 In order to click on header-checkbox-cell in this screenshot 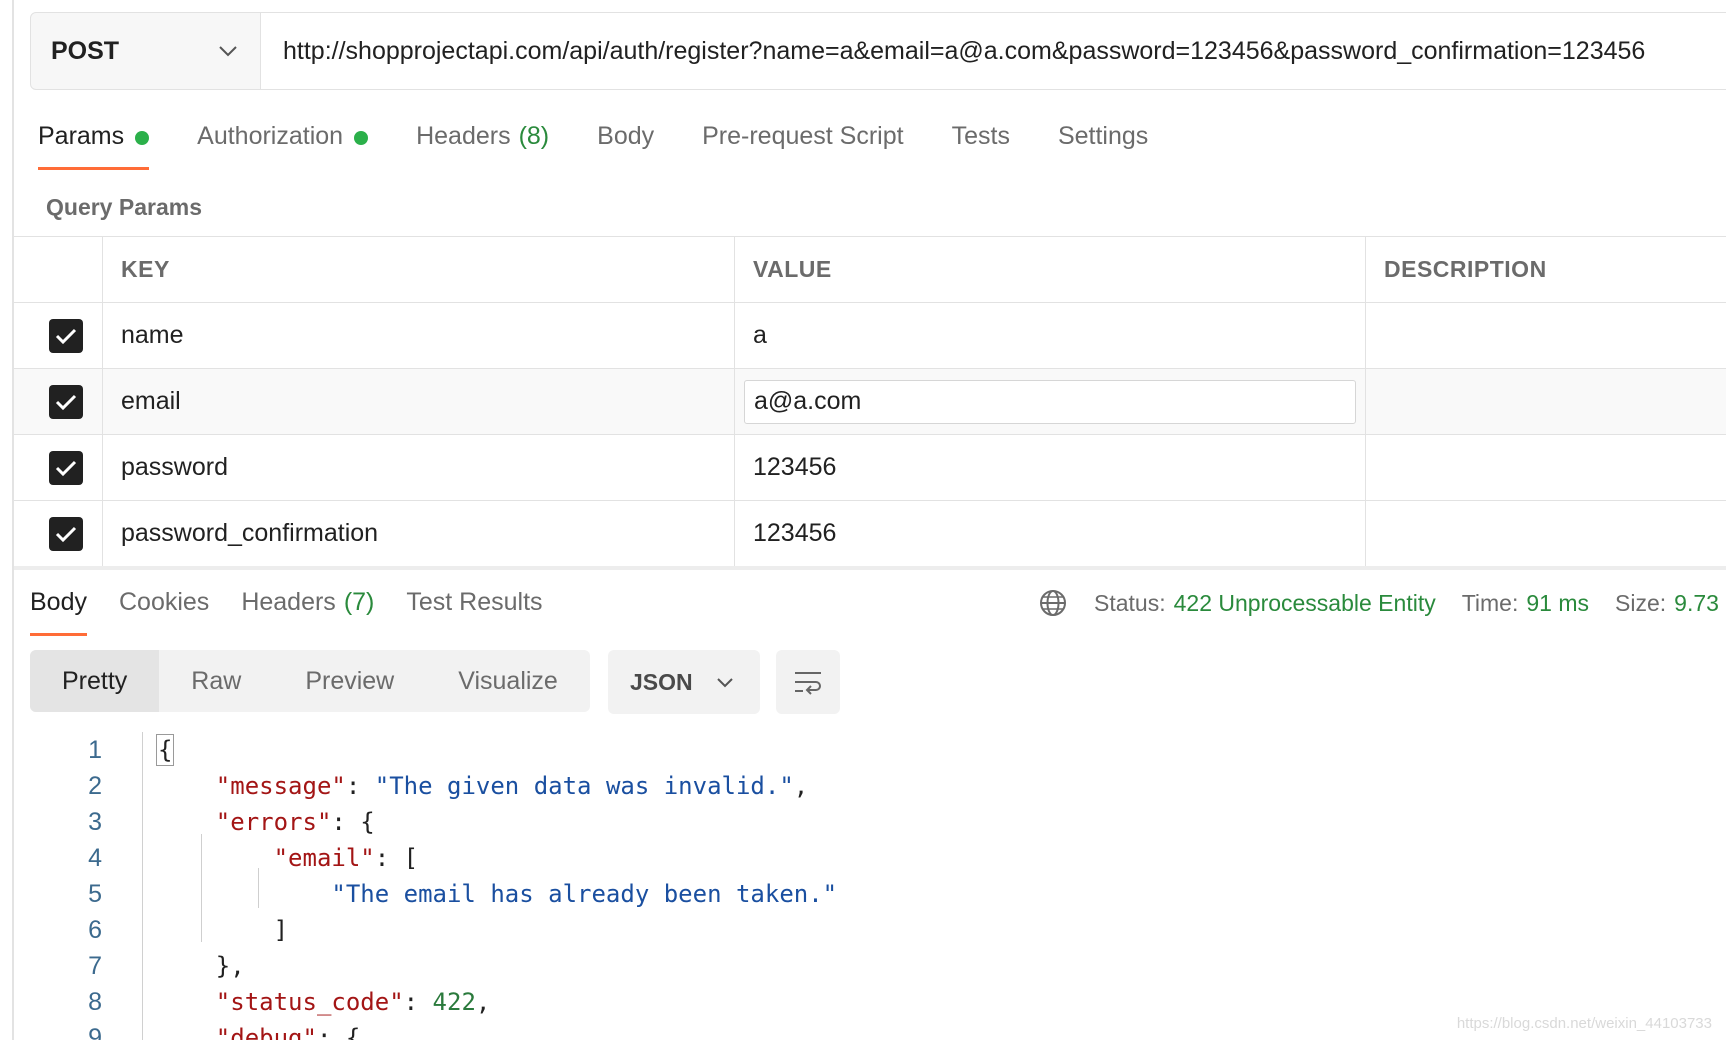, I will do `click(58, 269)`.